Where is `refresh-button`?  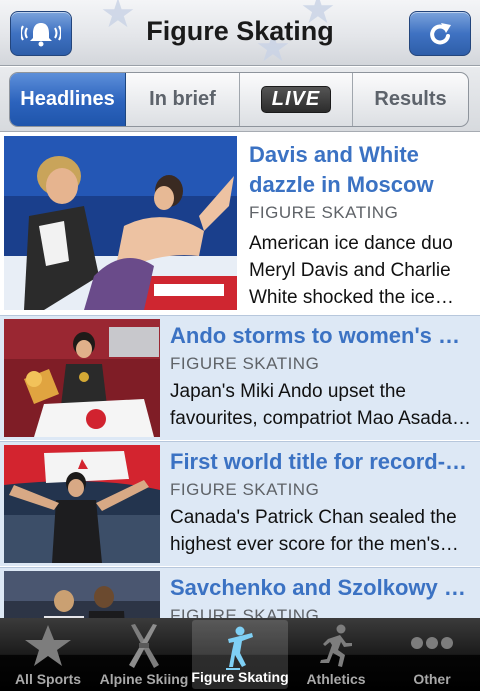
refresh-button is located at coordinates (440, 33).